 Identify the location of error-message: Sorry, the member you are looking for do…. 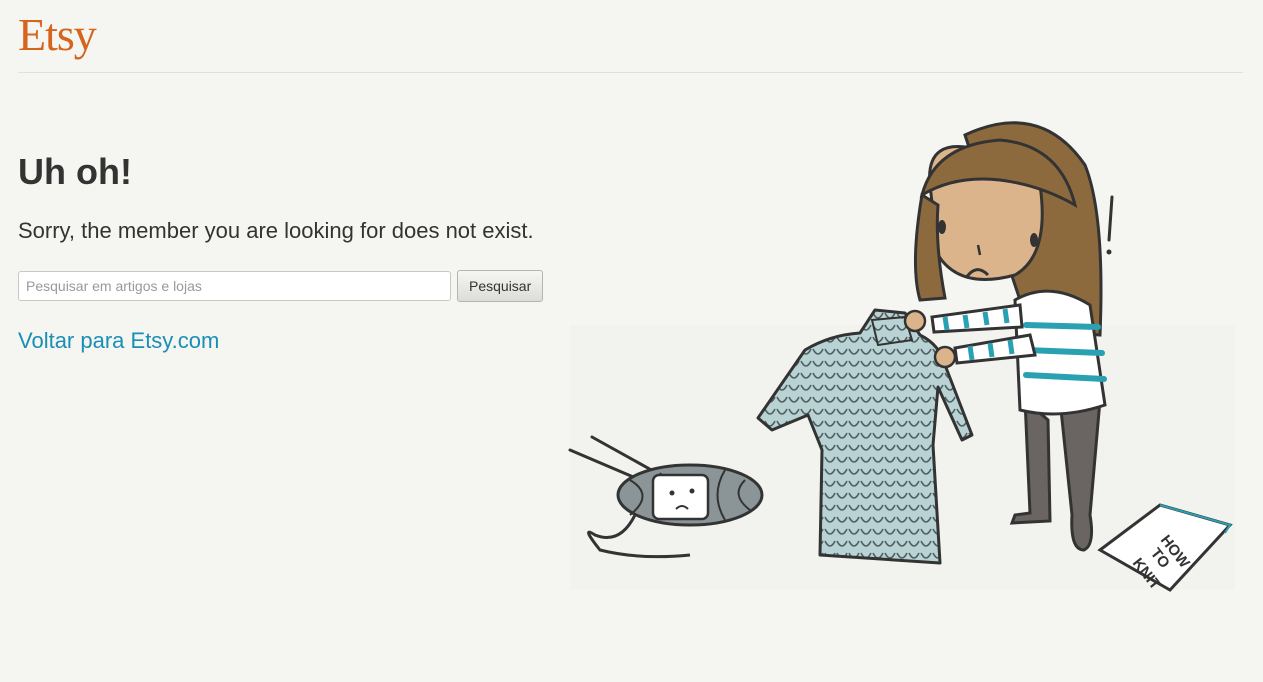
(276, 230).